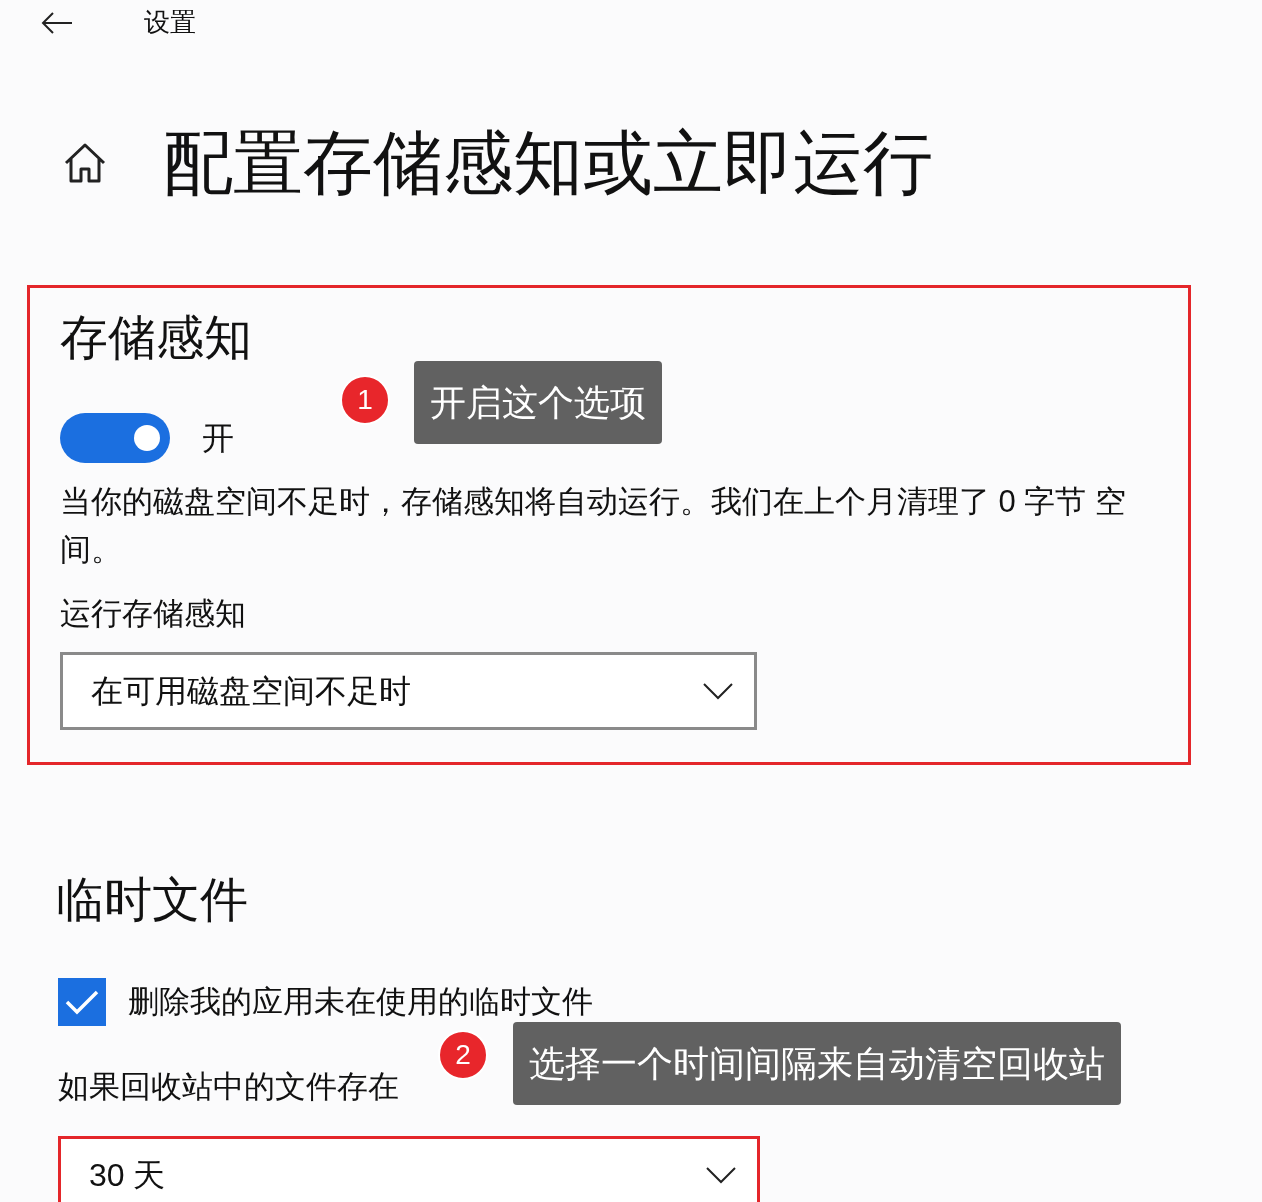 Image resolution: width=1262 pixels, height=1202 pixels. I want to click on section-title: 临时文件, so click(152, 900).